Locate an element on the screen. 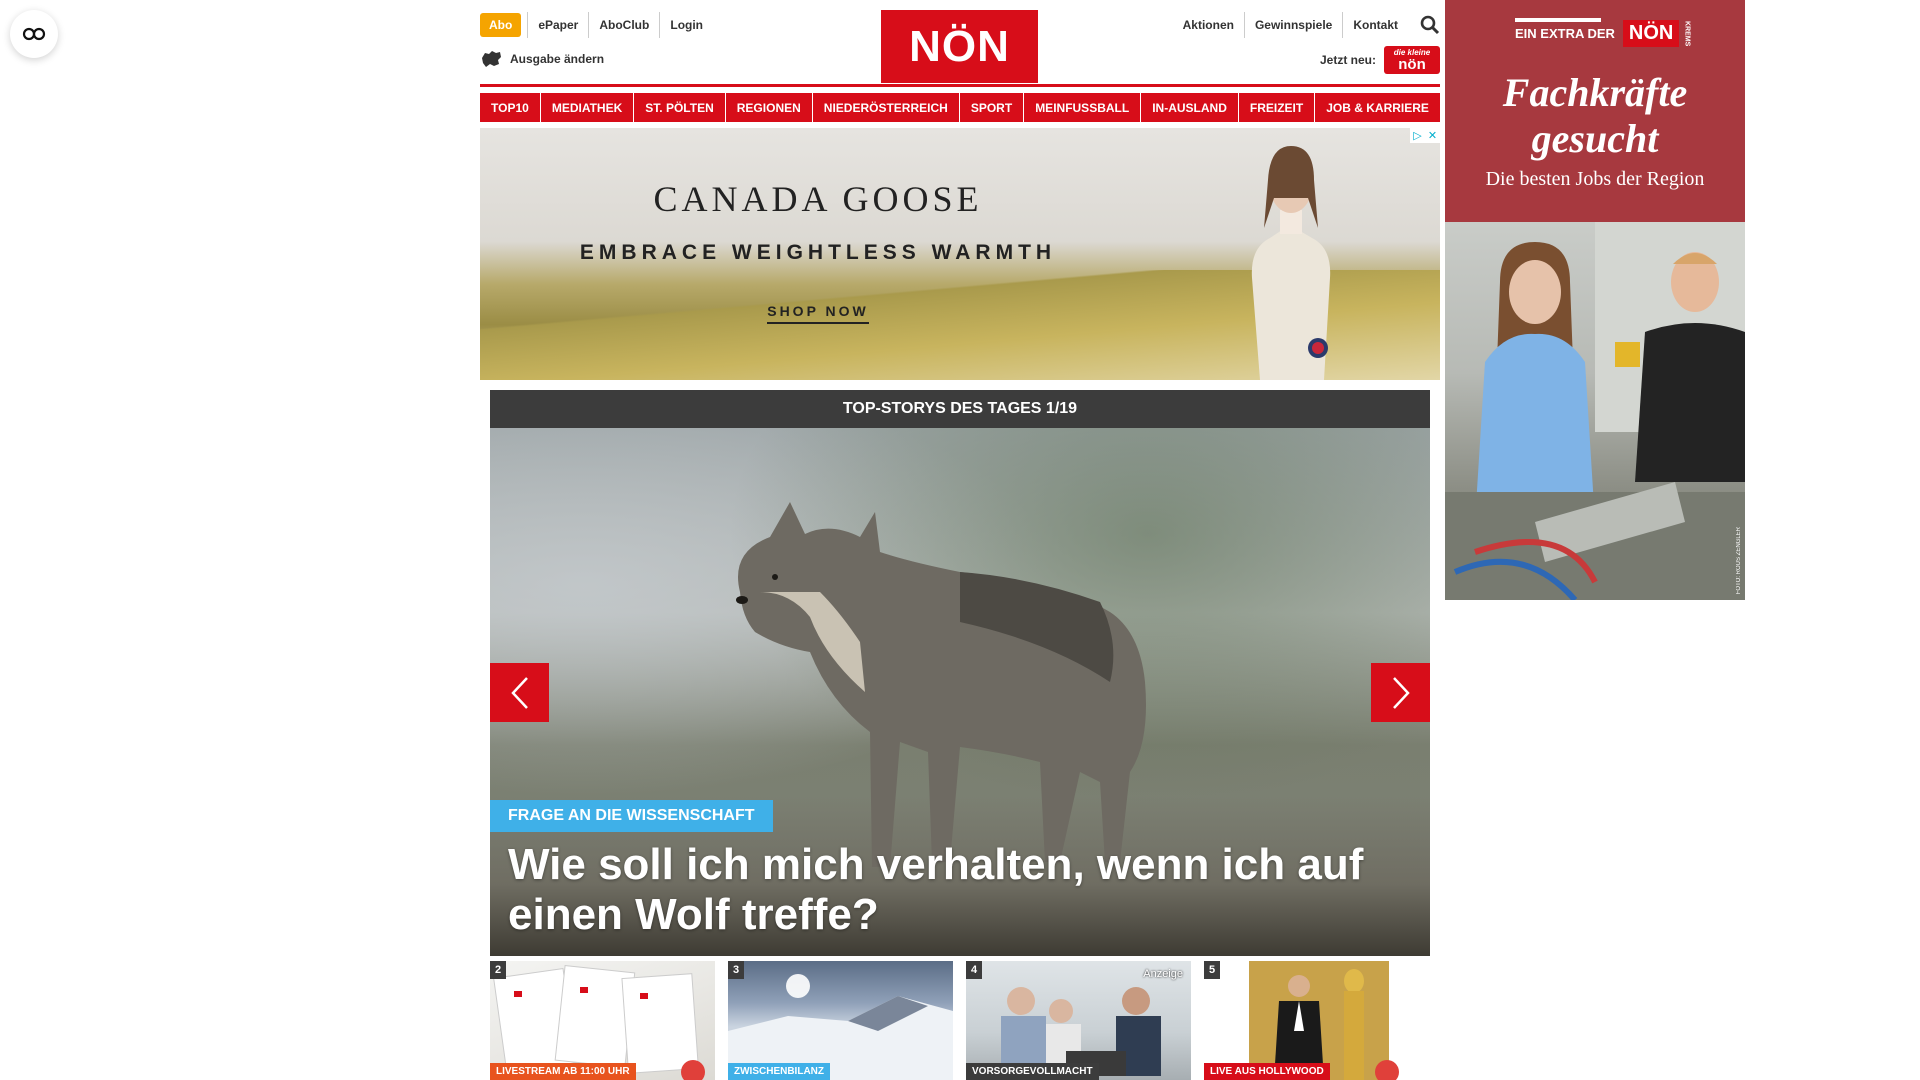  side-ad-region: KREMS is located at coordinates (1687, 33).